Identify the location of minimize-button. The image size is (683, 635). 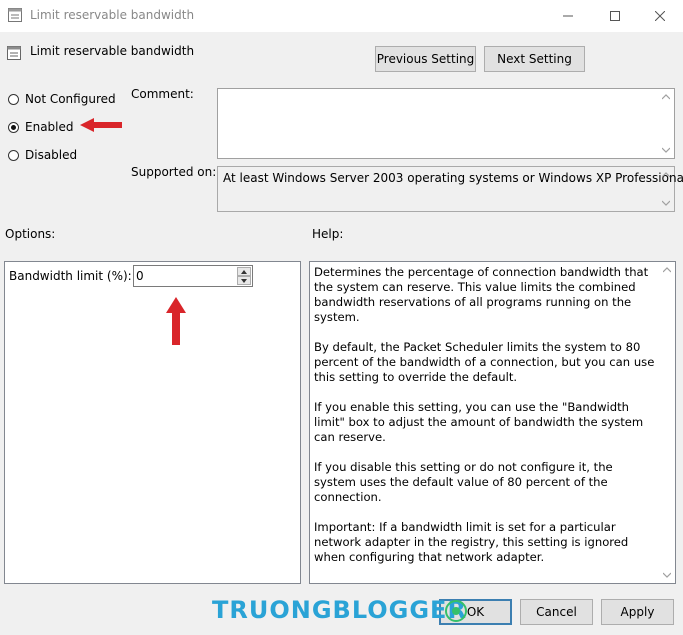
(568, 16).